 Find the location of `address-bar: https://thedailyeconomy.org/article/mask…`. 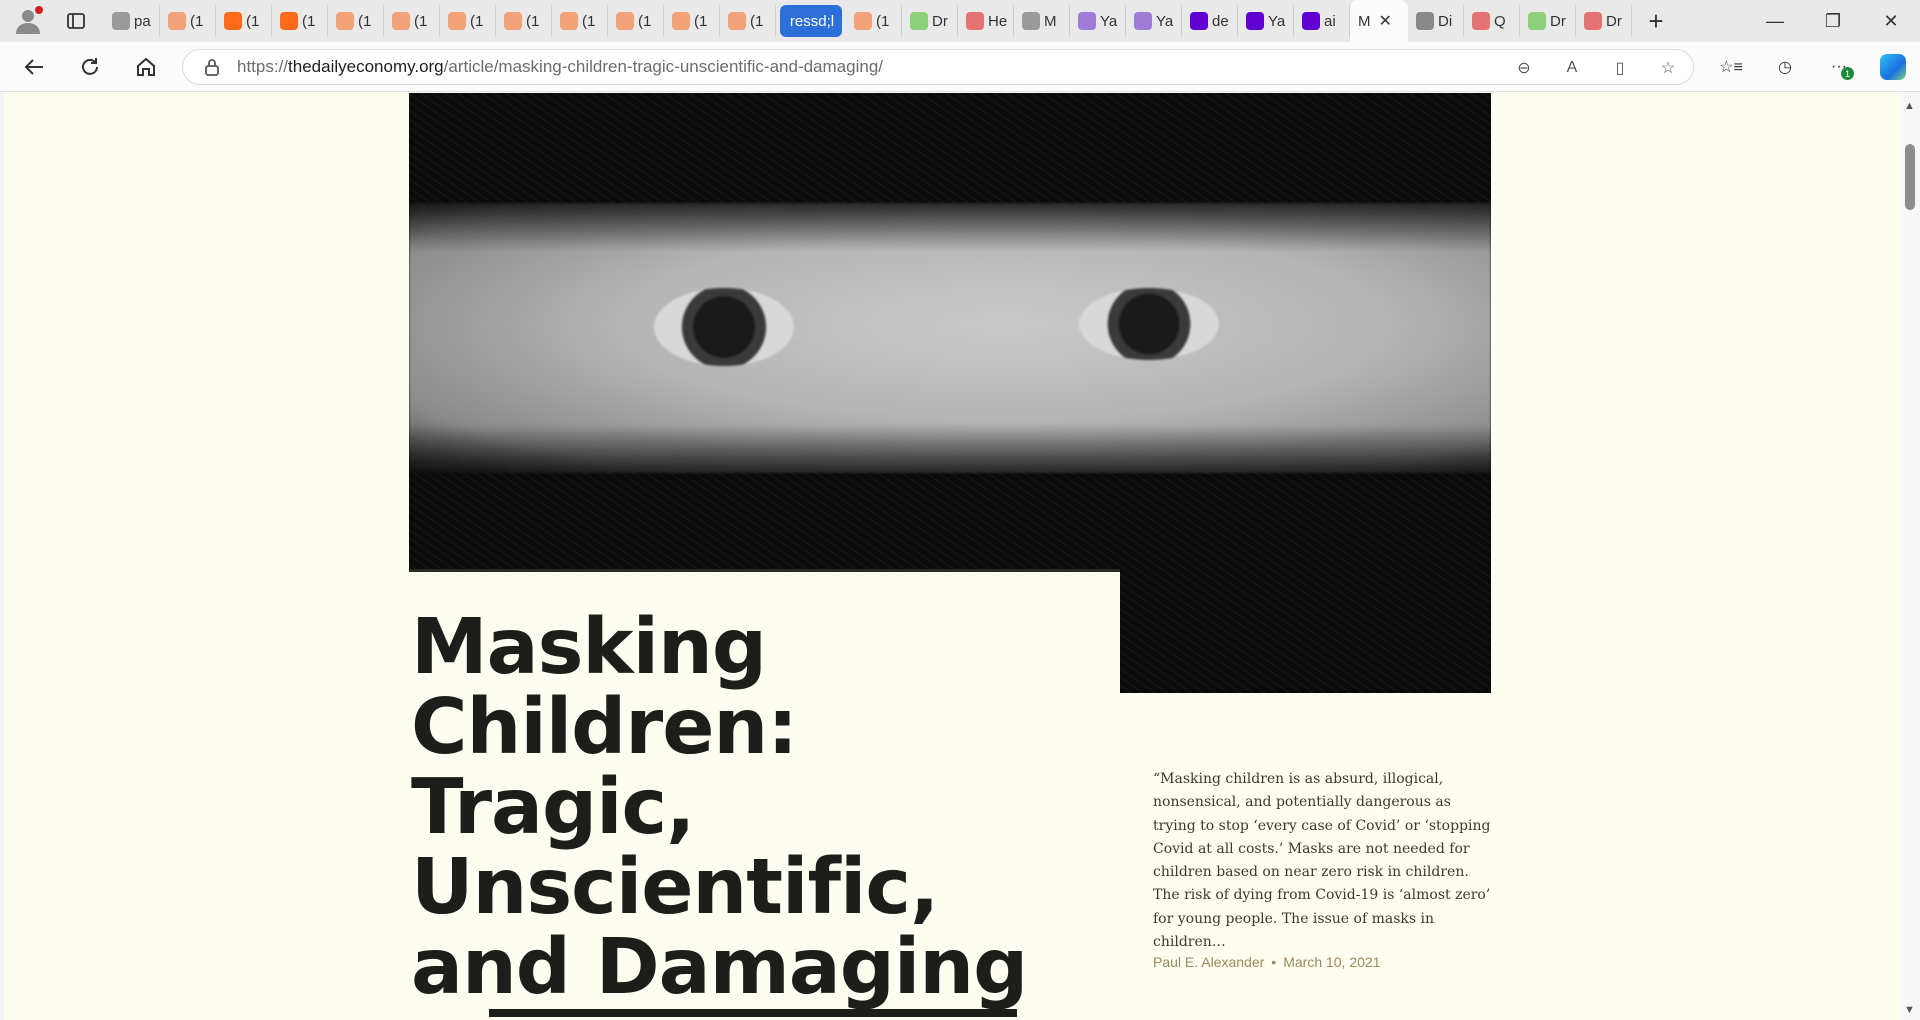

address-bar: https://thedailyeconomy.org/article/mask… is located at coordinates (938, 67).